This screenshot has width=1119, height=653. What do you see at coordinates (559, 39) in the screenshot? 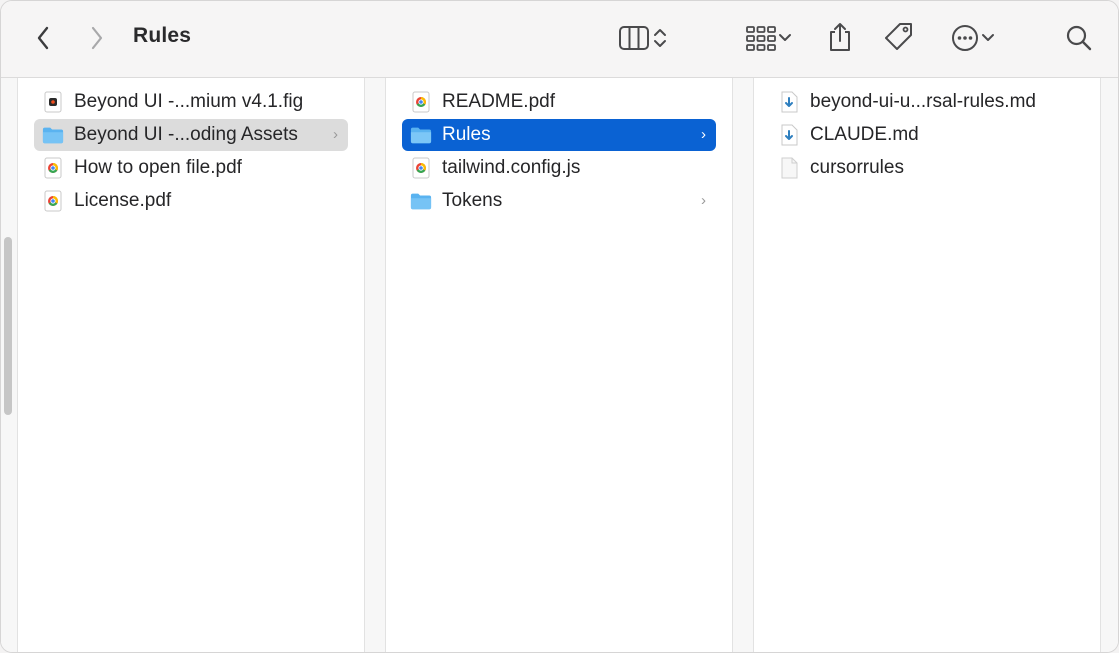
I see `toolbar: Rules` at bounding box center [559, 39].